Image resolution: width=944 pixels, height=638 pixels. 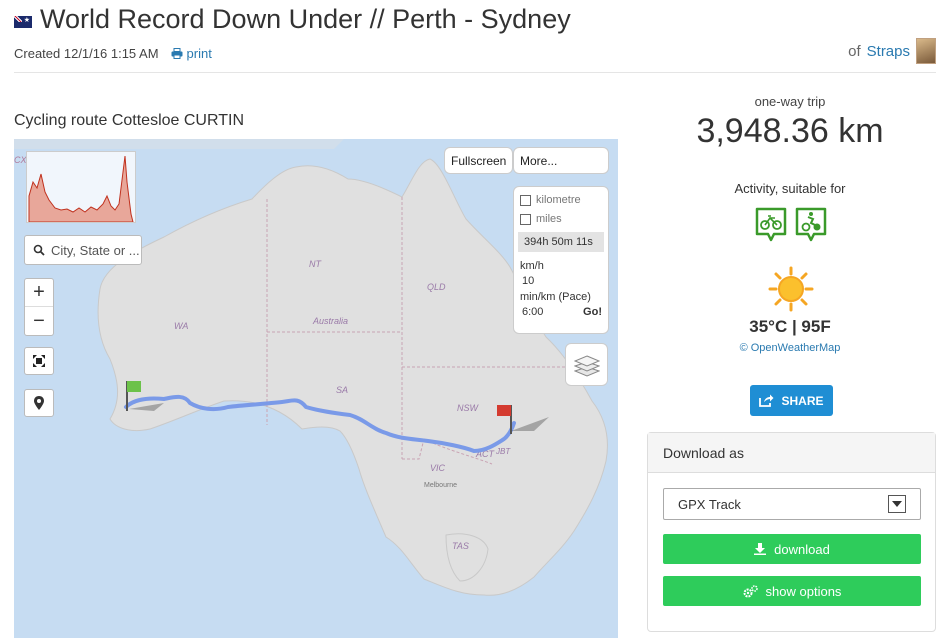 What do you see at coordinates (475, 72) in the screenshot?
I see `header-divider` at bounding box center [475, 72].